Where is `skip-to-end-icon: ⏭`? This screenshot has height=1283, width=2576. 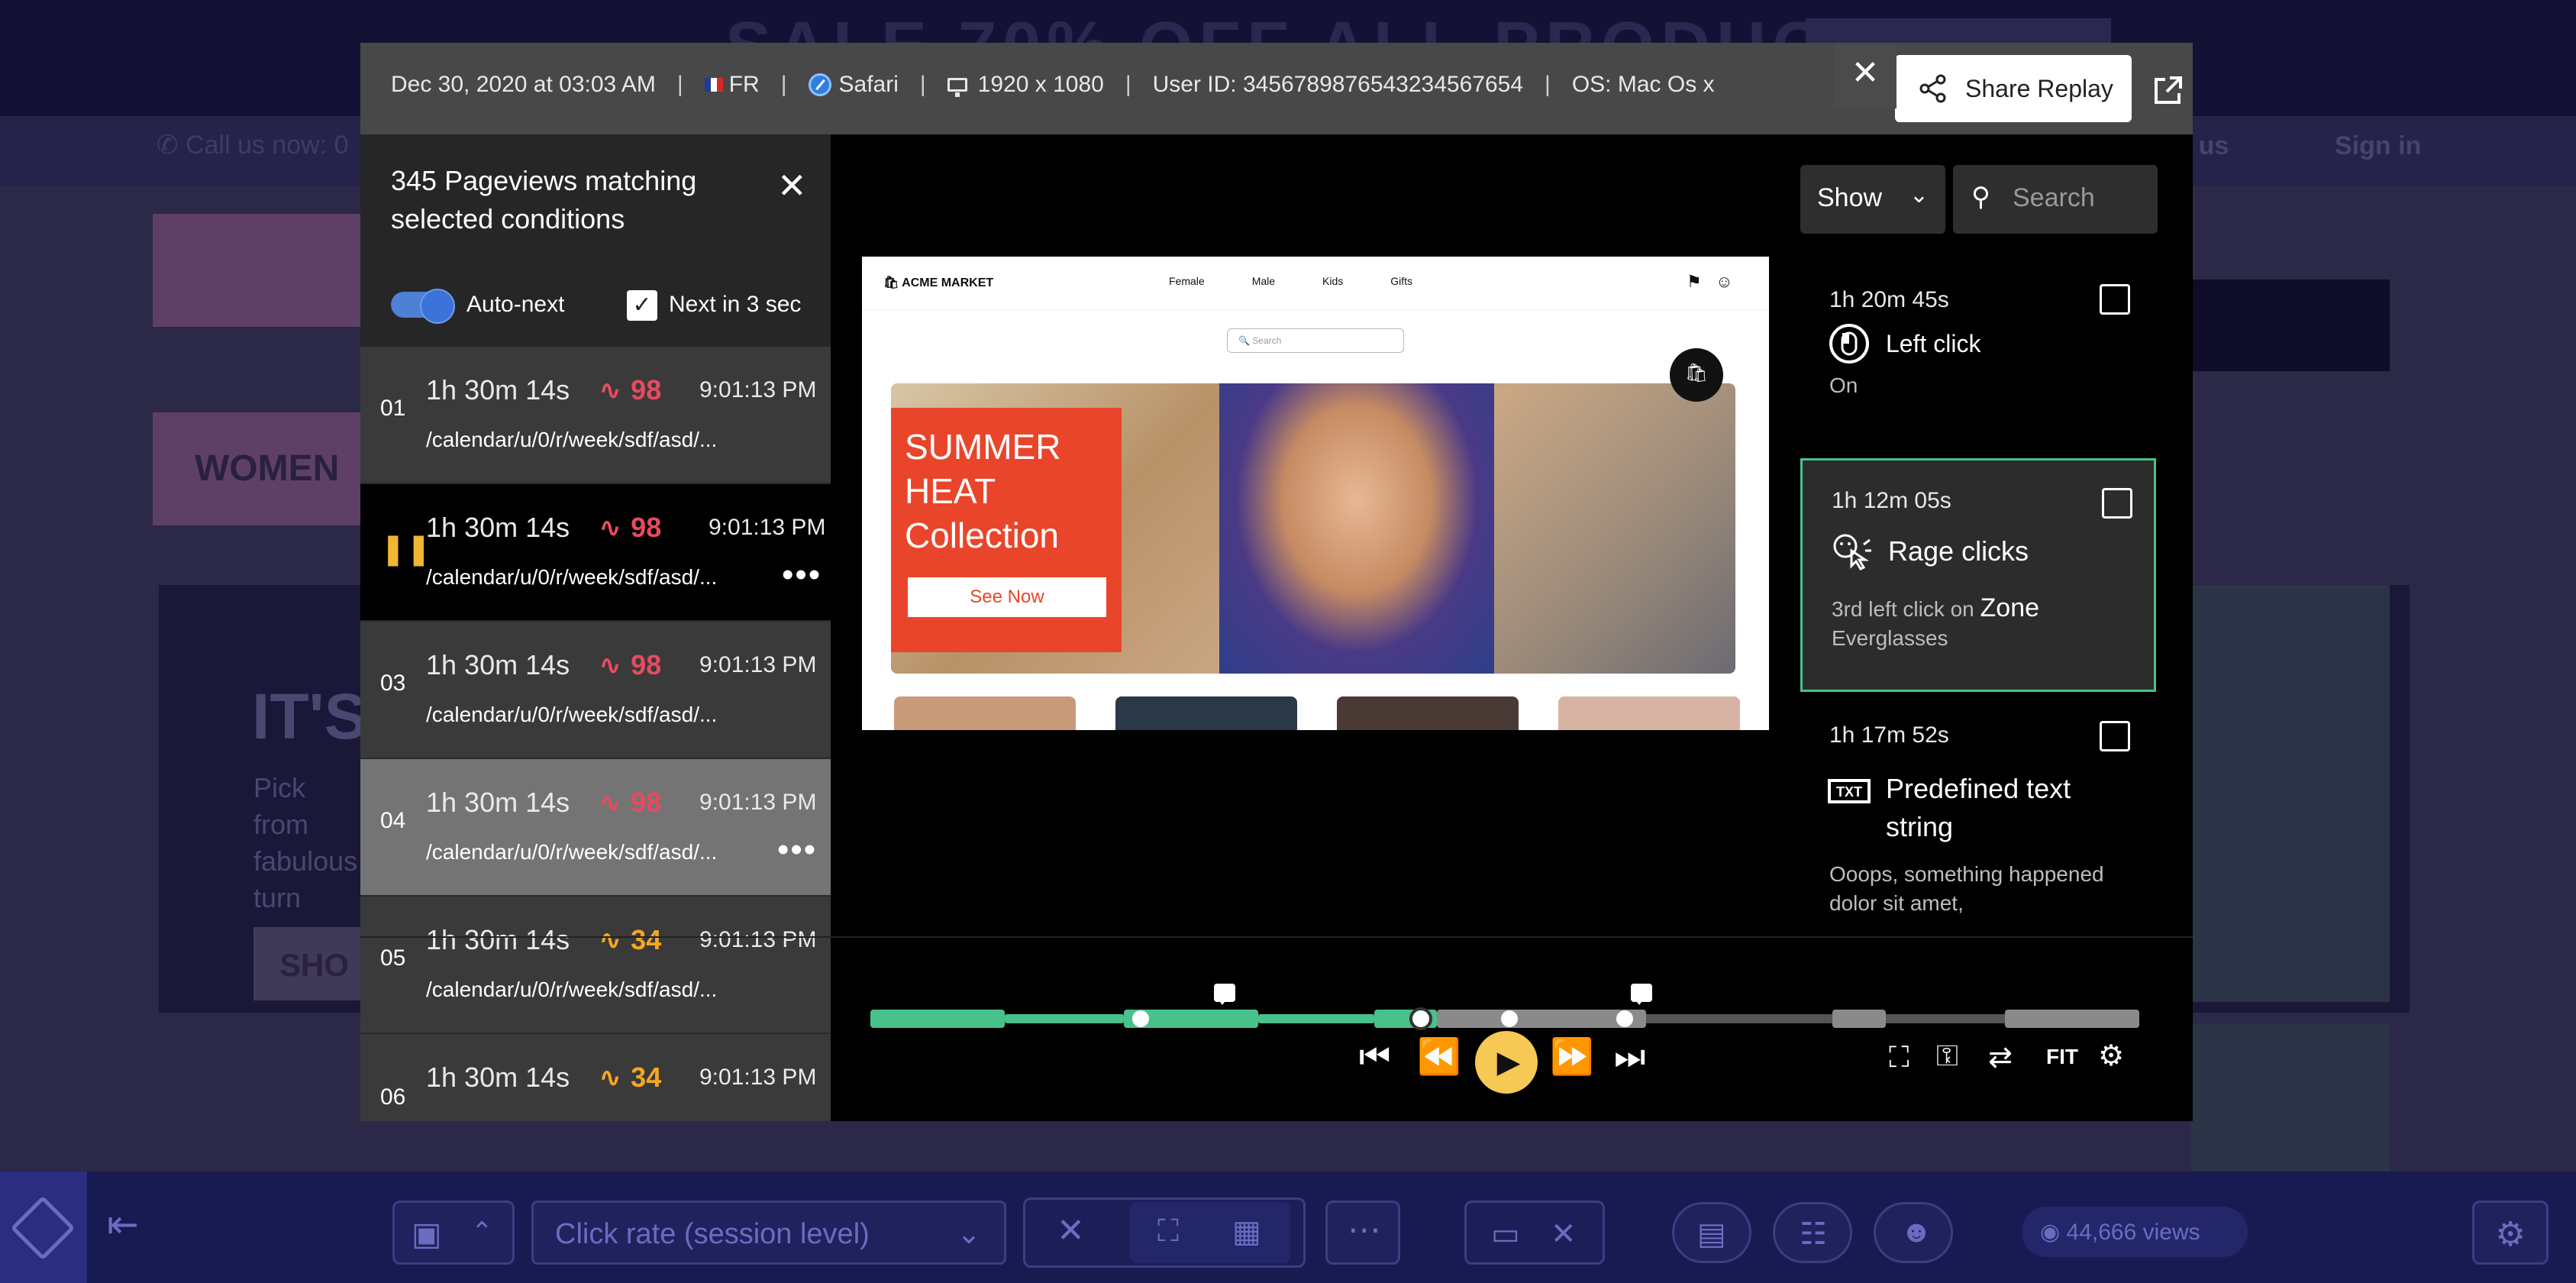 skip-to-end-icon: ⏭ is located at coordinates (1629, 1057).